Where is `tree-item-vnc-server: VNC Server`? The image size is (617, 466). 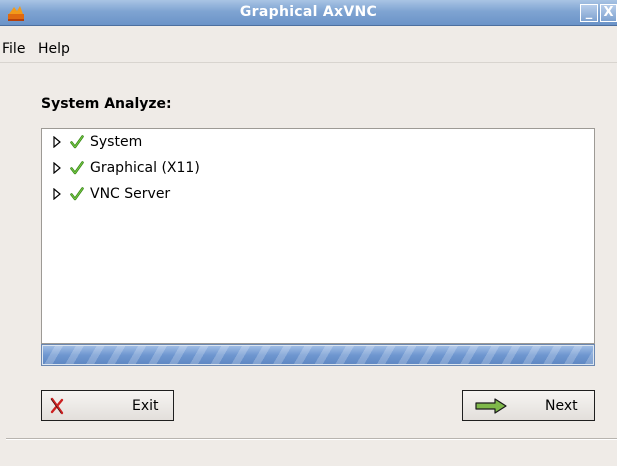 tree-item-vnc-server: VNC Server is located at coordinates (111, 194).